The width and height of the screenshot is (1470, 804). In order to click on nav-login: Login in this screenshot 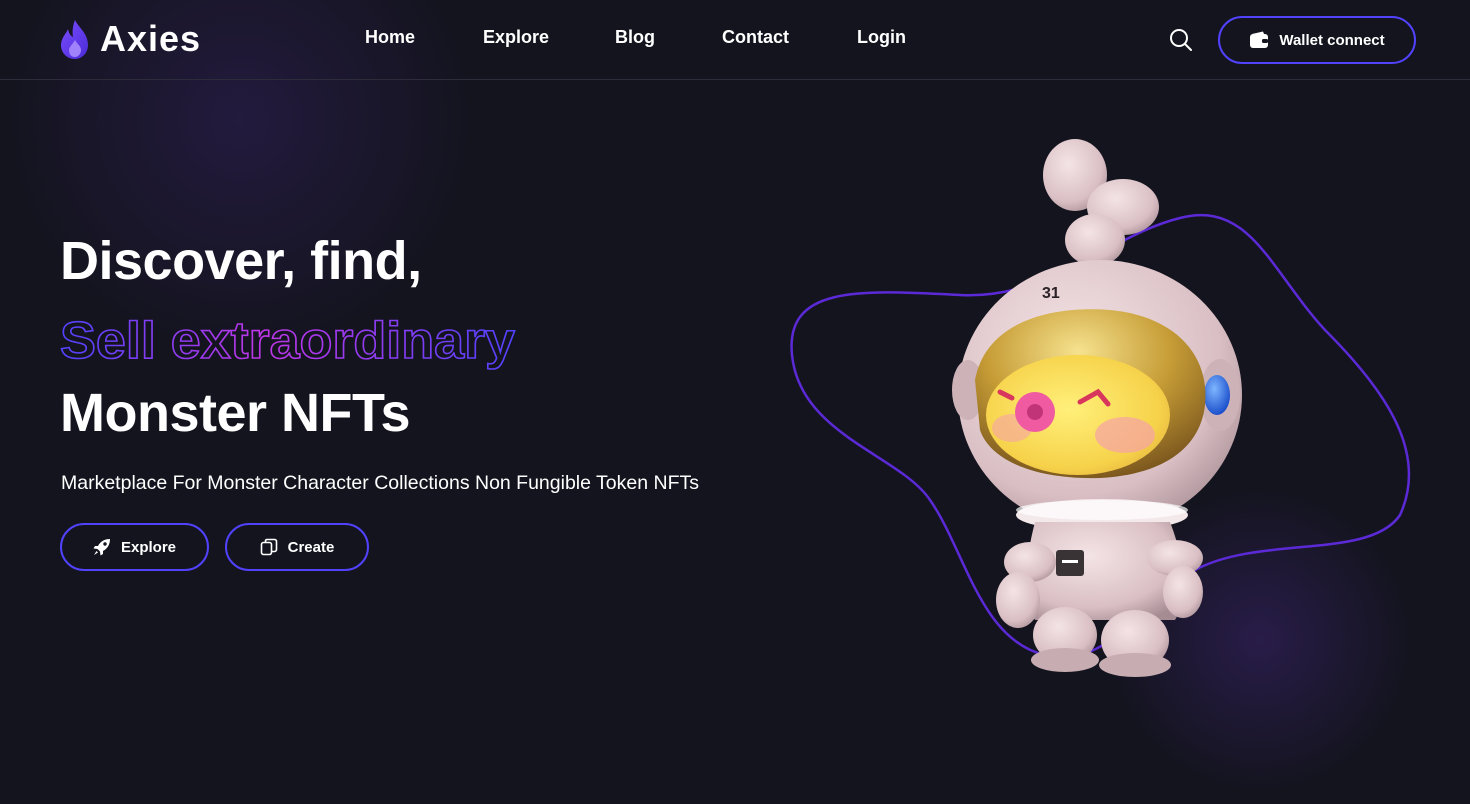, I will do `click(881, 37)`.